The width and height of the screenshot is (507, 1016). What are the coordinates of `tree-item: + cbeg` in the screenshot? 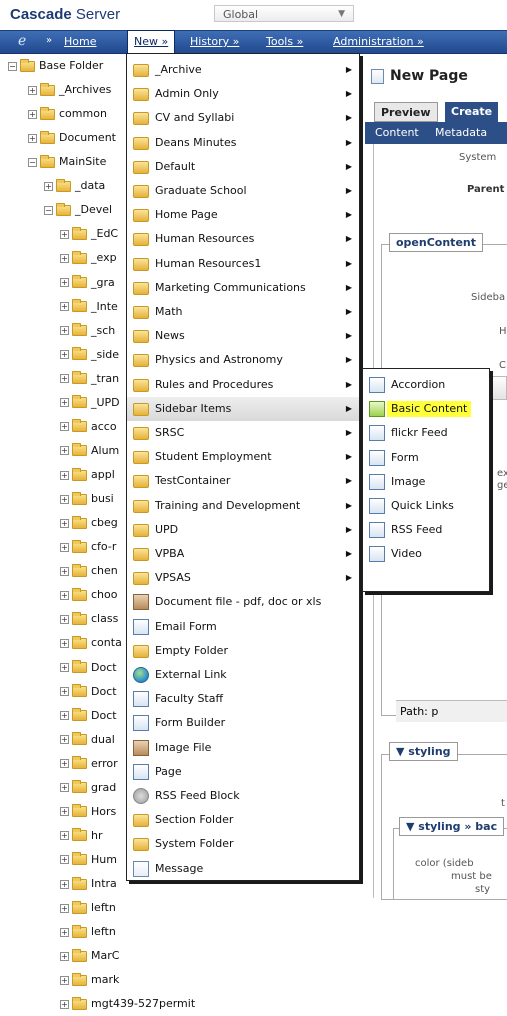 It's located at (89, 523).